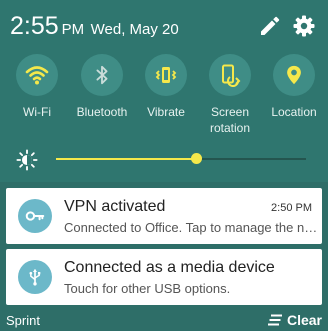 This screenshot has height=331, width=328. Describe the element at coordinates (147, 288) in the screenshot. I see `notification-text: Touch for other USB options.` at that location.